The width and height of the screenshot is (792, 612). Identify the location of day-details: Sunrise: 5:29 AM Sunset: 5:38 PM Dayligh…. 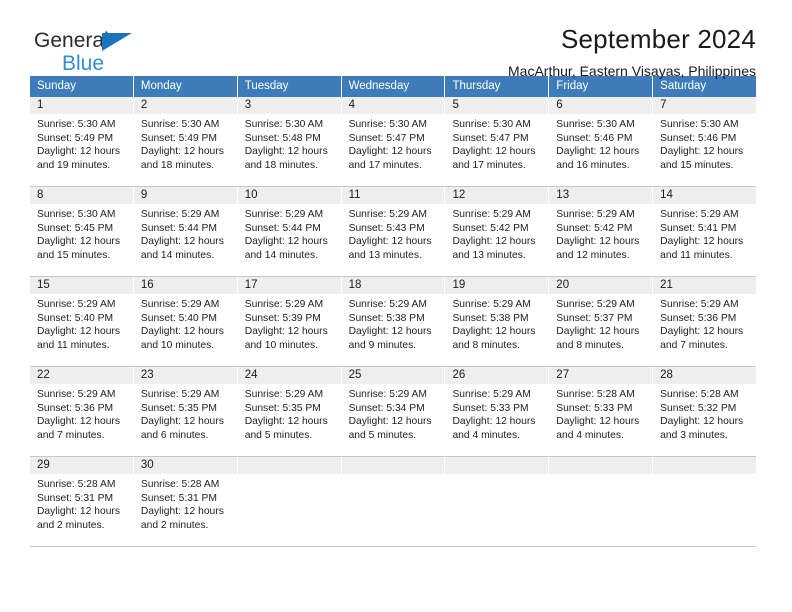
(496, 323).